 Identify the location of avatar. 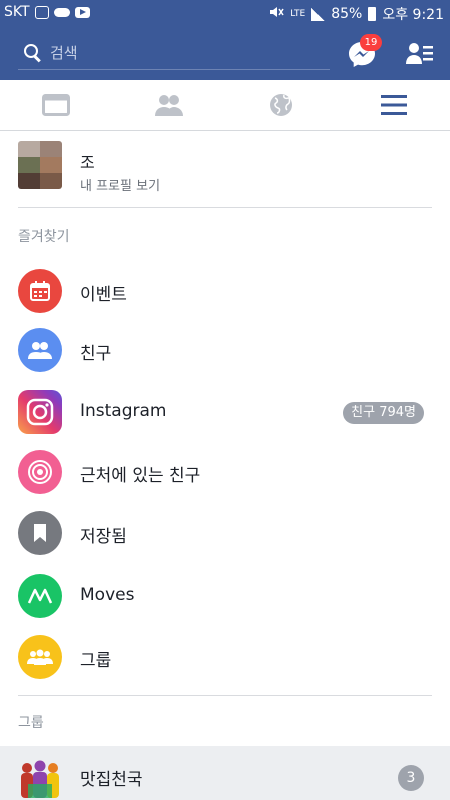
(40, 165).